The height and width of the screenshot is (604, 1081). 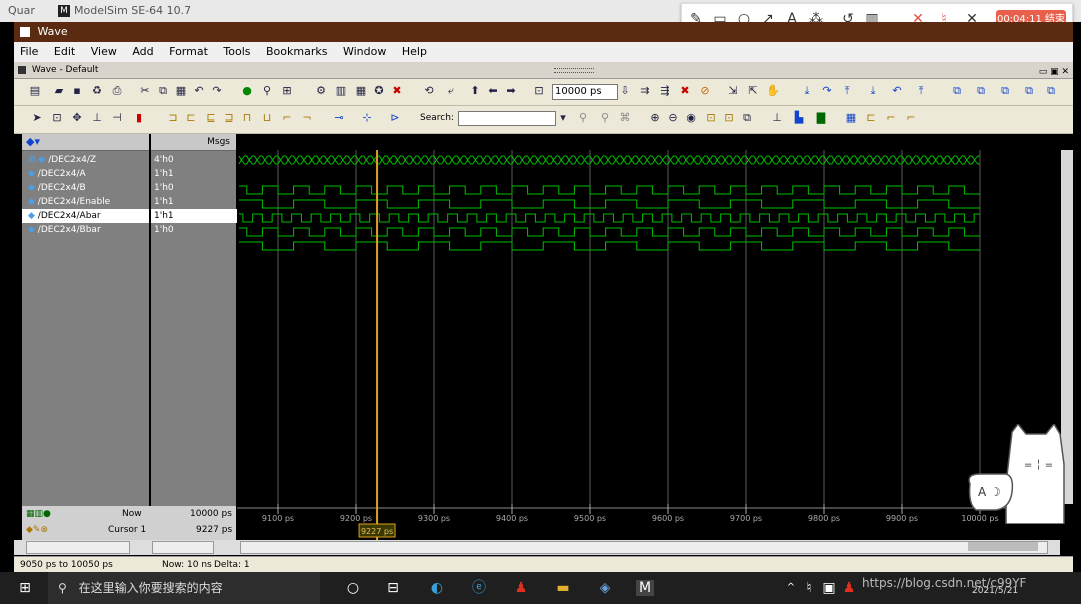 I want to click on reload-icon: ♻, so click(x=97, y=91).